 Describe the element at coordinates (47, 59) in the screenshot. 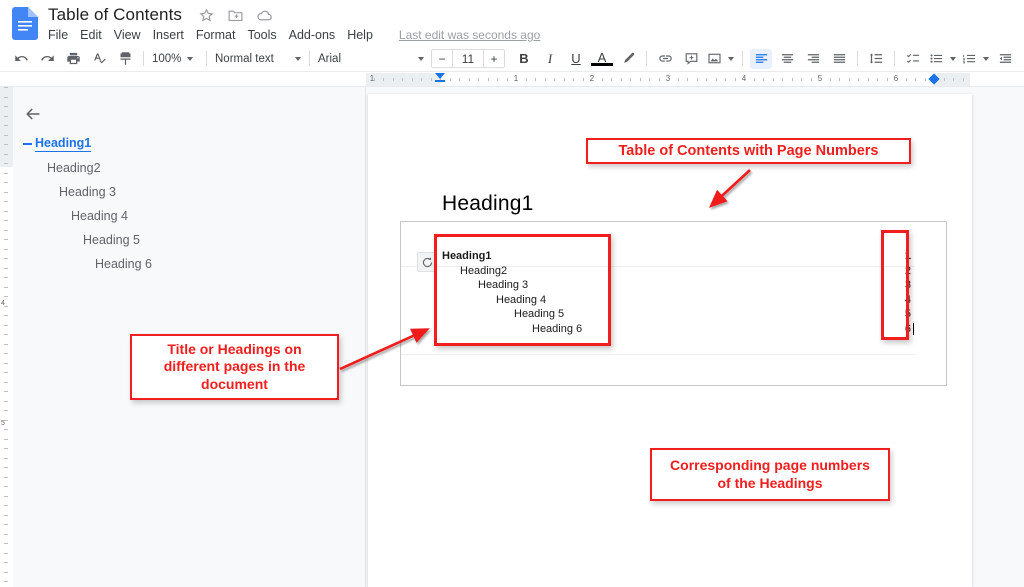

I see `redo-icon` at that location.